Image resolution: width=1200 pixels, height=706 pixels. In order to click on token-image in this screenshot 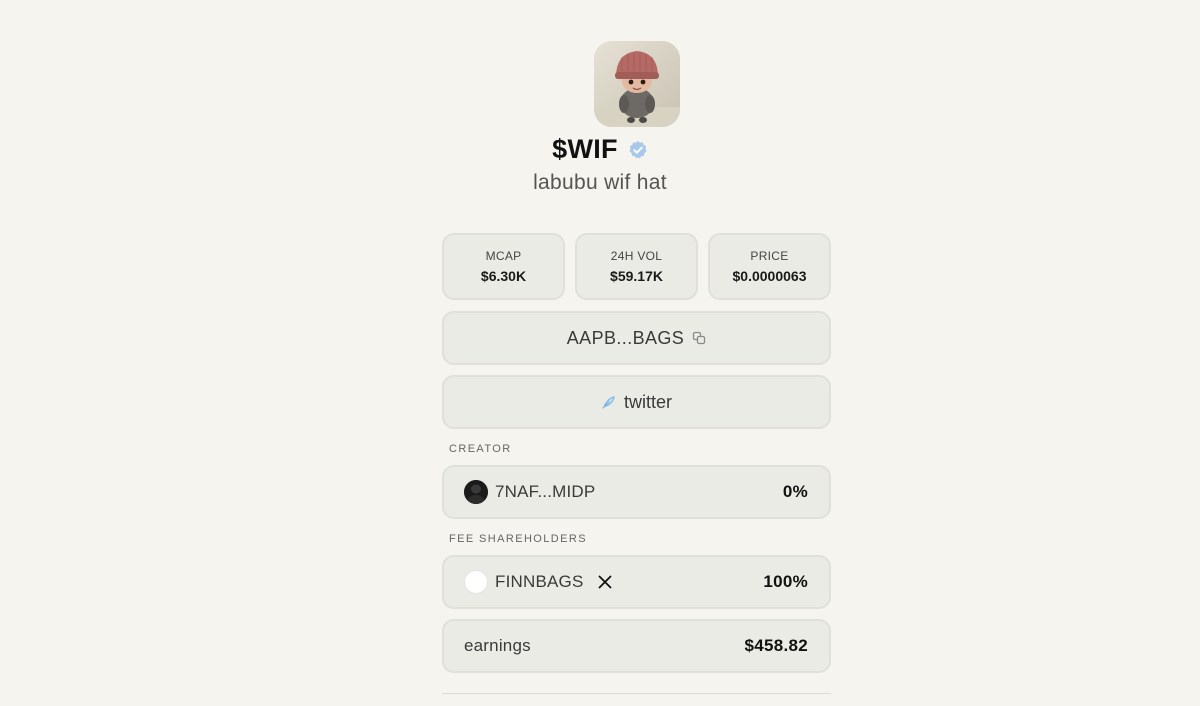, I will do `click(637, 84)`.